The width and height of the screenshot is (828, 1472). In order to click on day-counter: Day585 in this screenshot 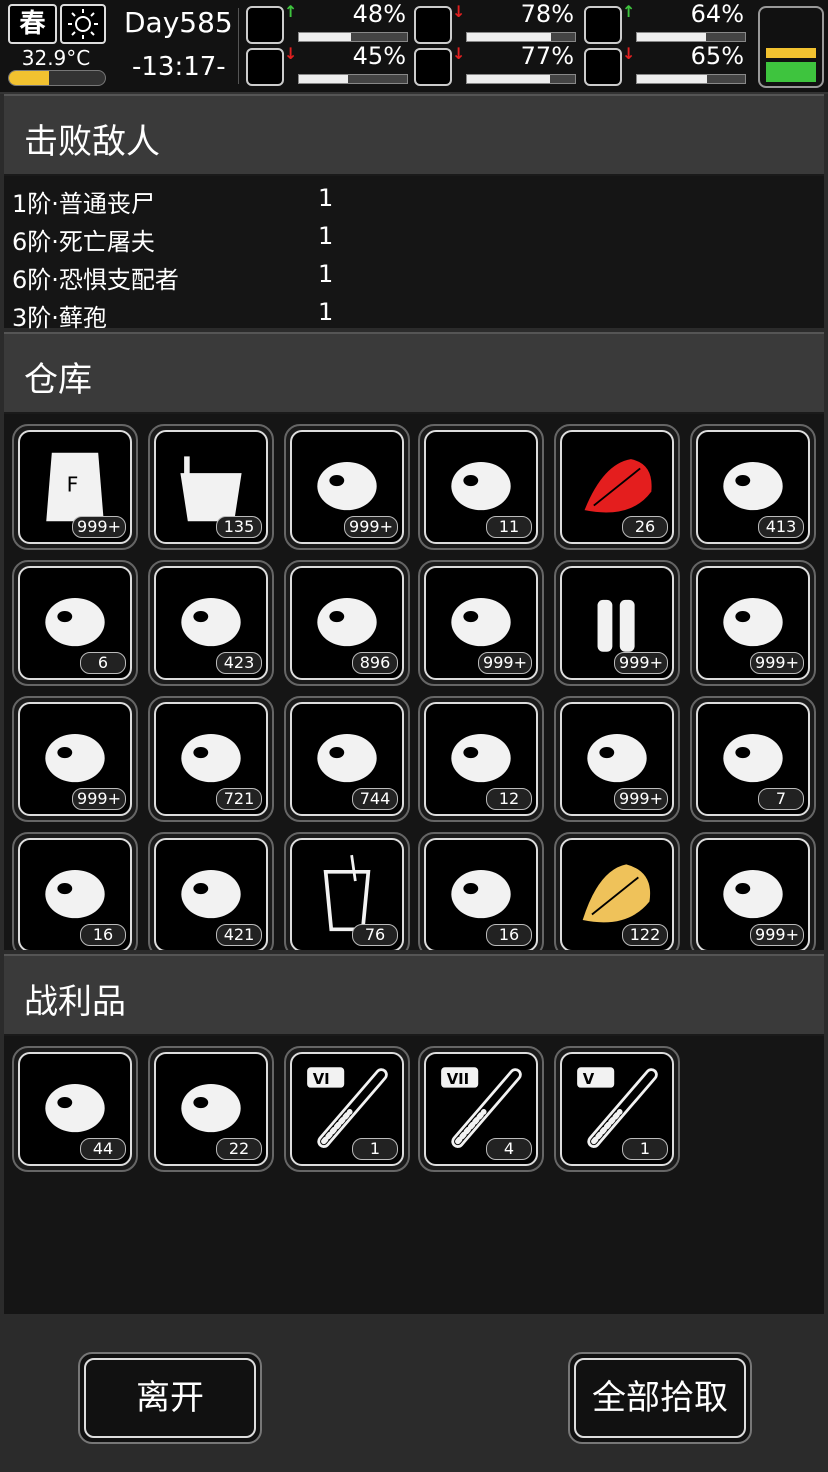, I will do `click(178, 22)`.